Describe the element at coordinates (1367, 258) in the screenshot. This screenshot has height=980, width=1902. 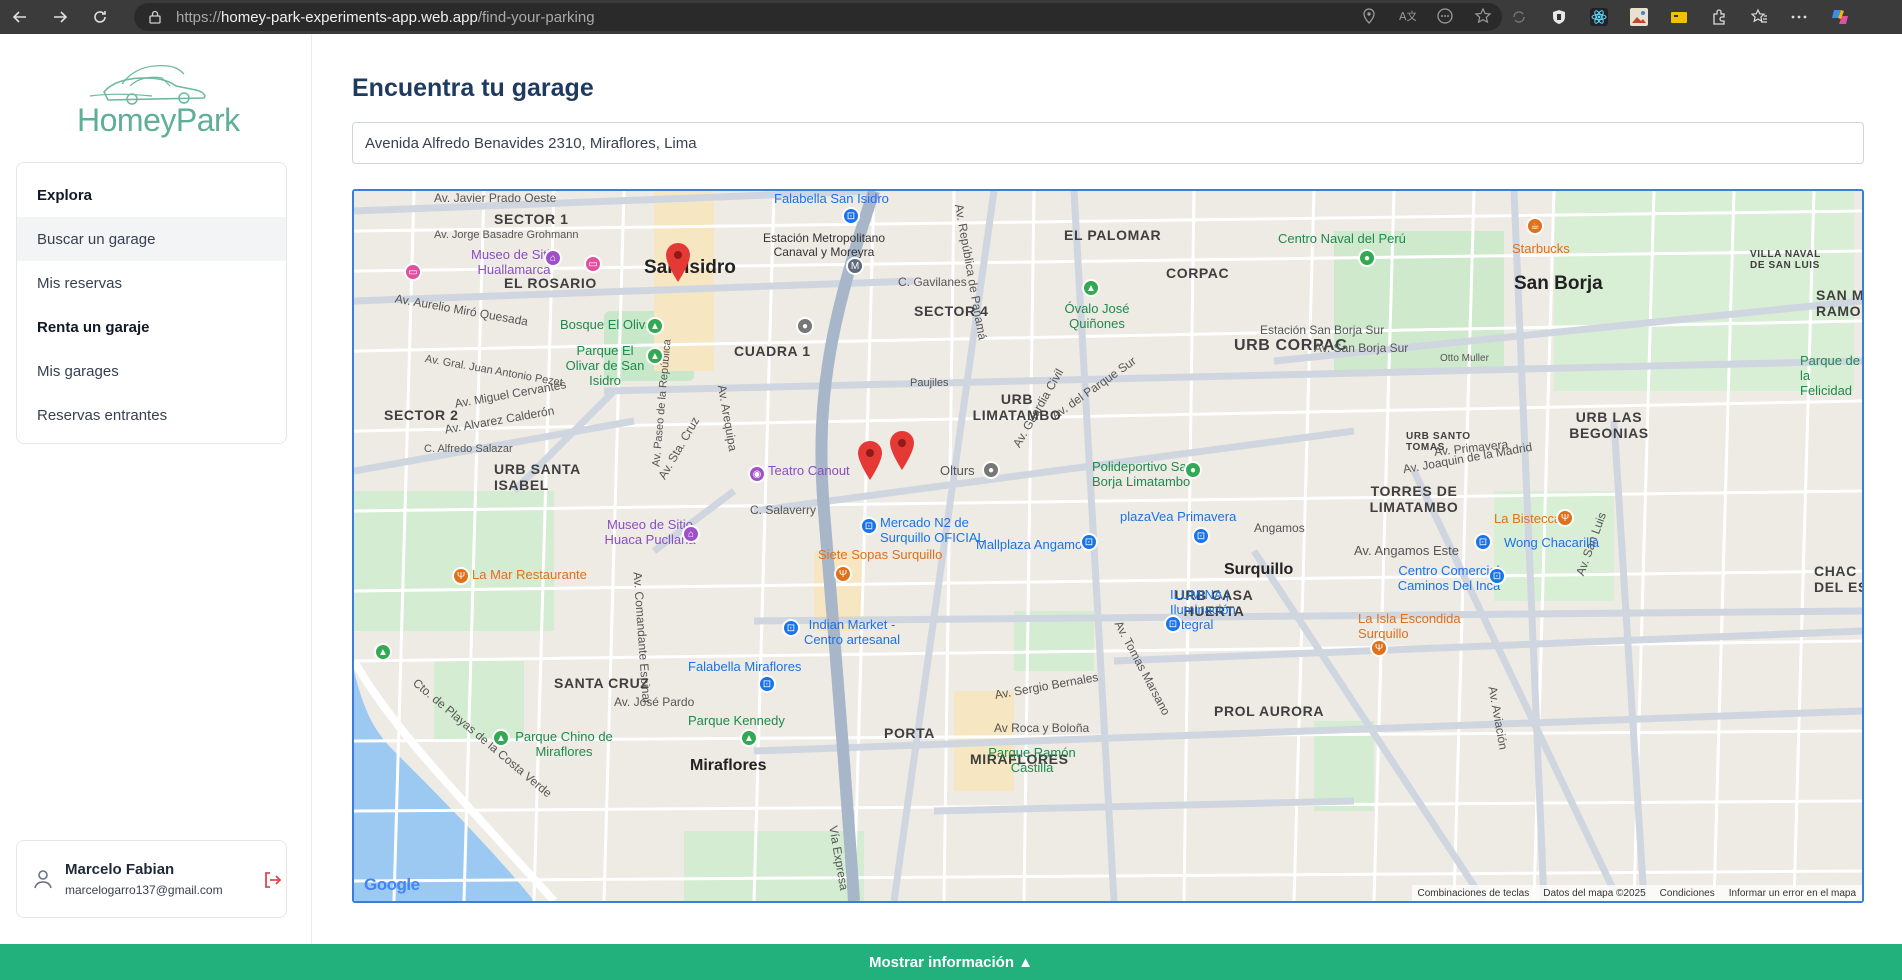
I see `navy-center-poi-icon: ●` at that location.